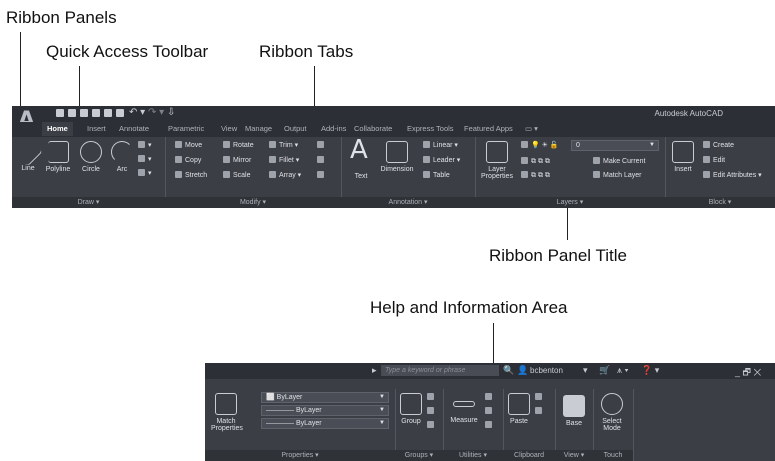 This screenshot has width=775, height=461. Describe the element at coordinates (432, 397) in the screenshot. I see `group-tools` at that location.